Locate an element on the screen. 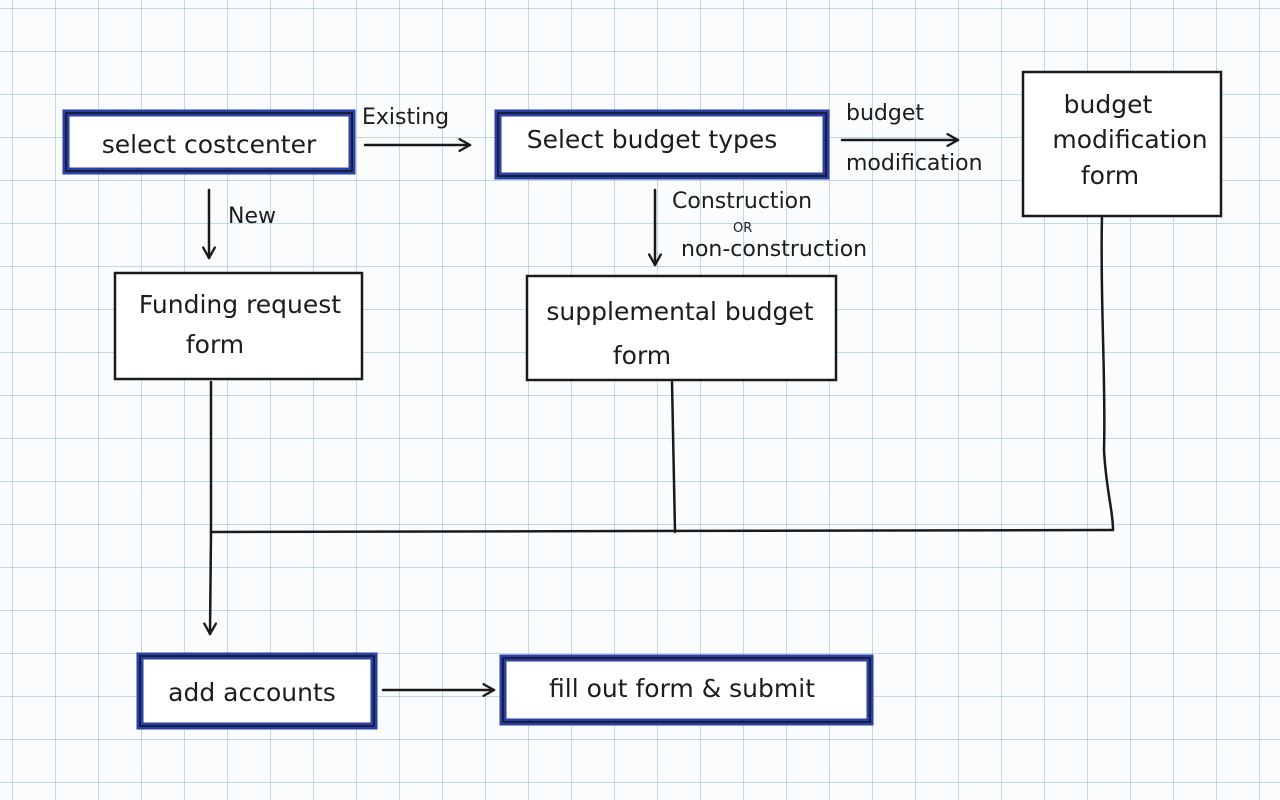 Image resolution: width=1280 pixels, height=800 pixels. node-select-cost-center-label: select costcenter is located at coordinates (209, 144).